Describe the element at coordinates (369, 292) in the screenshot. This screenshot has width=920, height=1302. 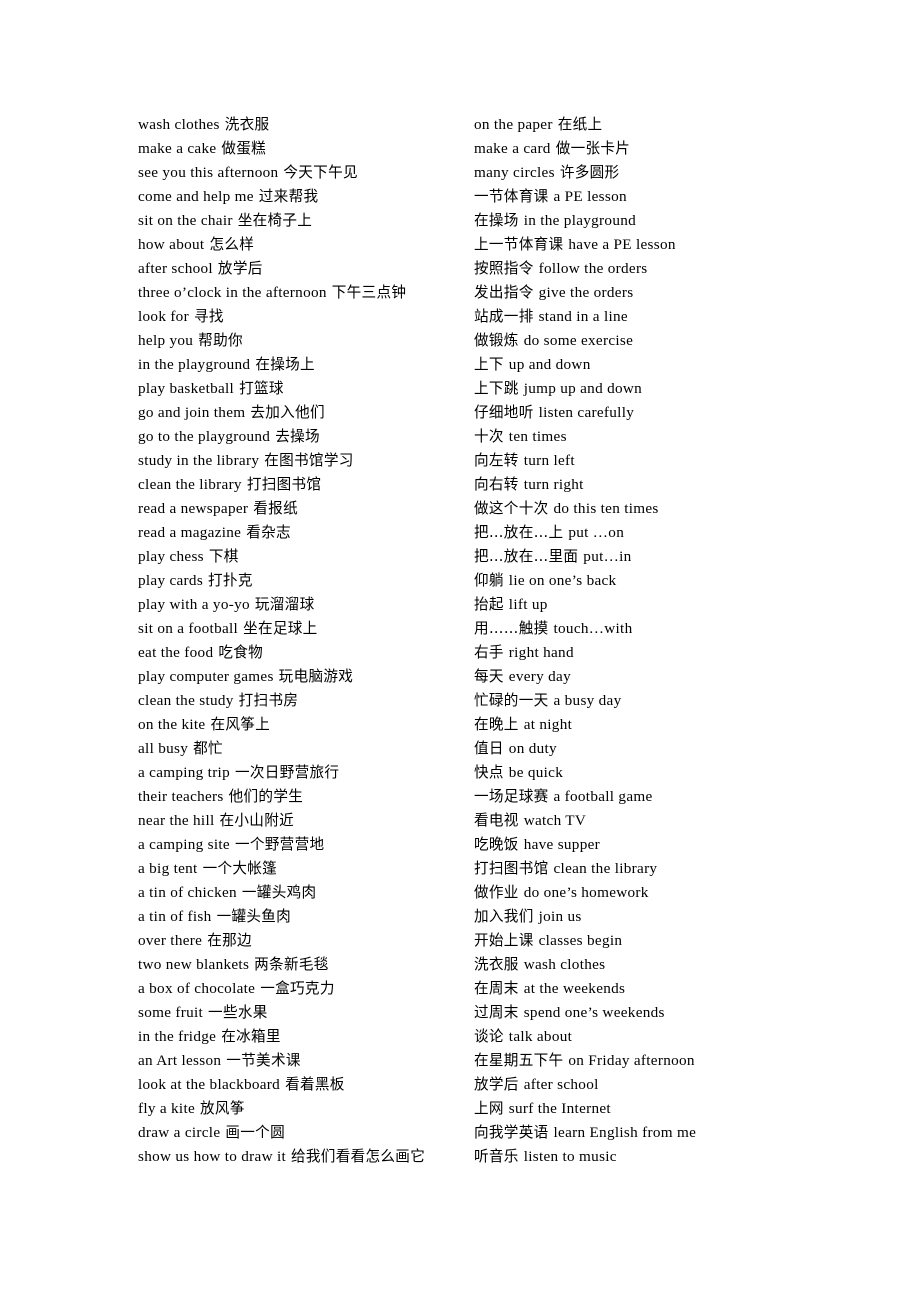
I see `entry-gloss: 下午三点钟` at that location.